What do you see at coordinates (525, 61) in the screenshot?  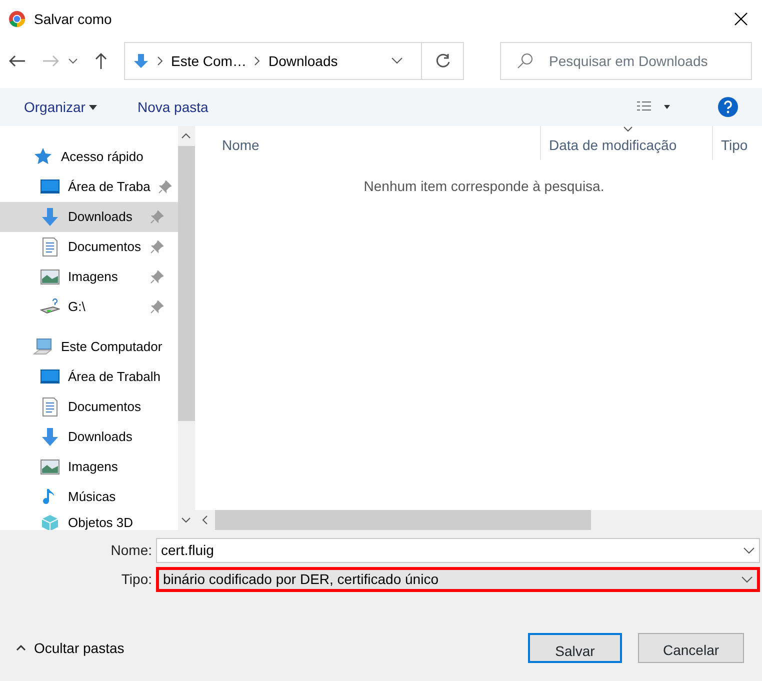 I see `search-icon` at bounding box center [525, 61].